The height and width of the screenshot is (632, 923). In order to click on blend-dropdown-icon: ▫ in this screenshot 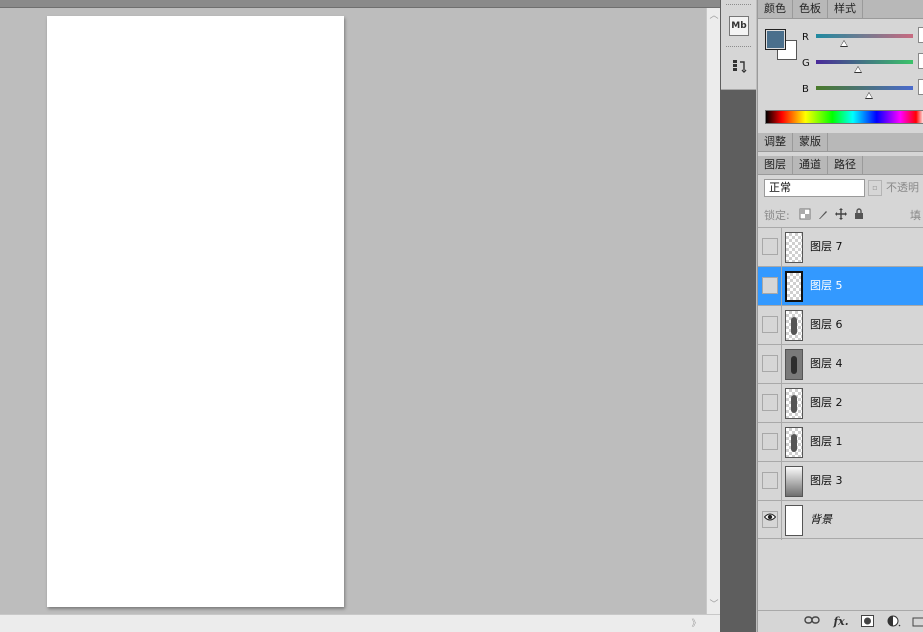, I will do `click(875, 188)`.